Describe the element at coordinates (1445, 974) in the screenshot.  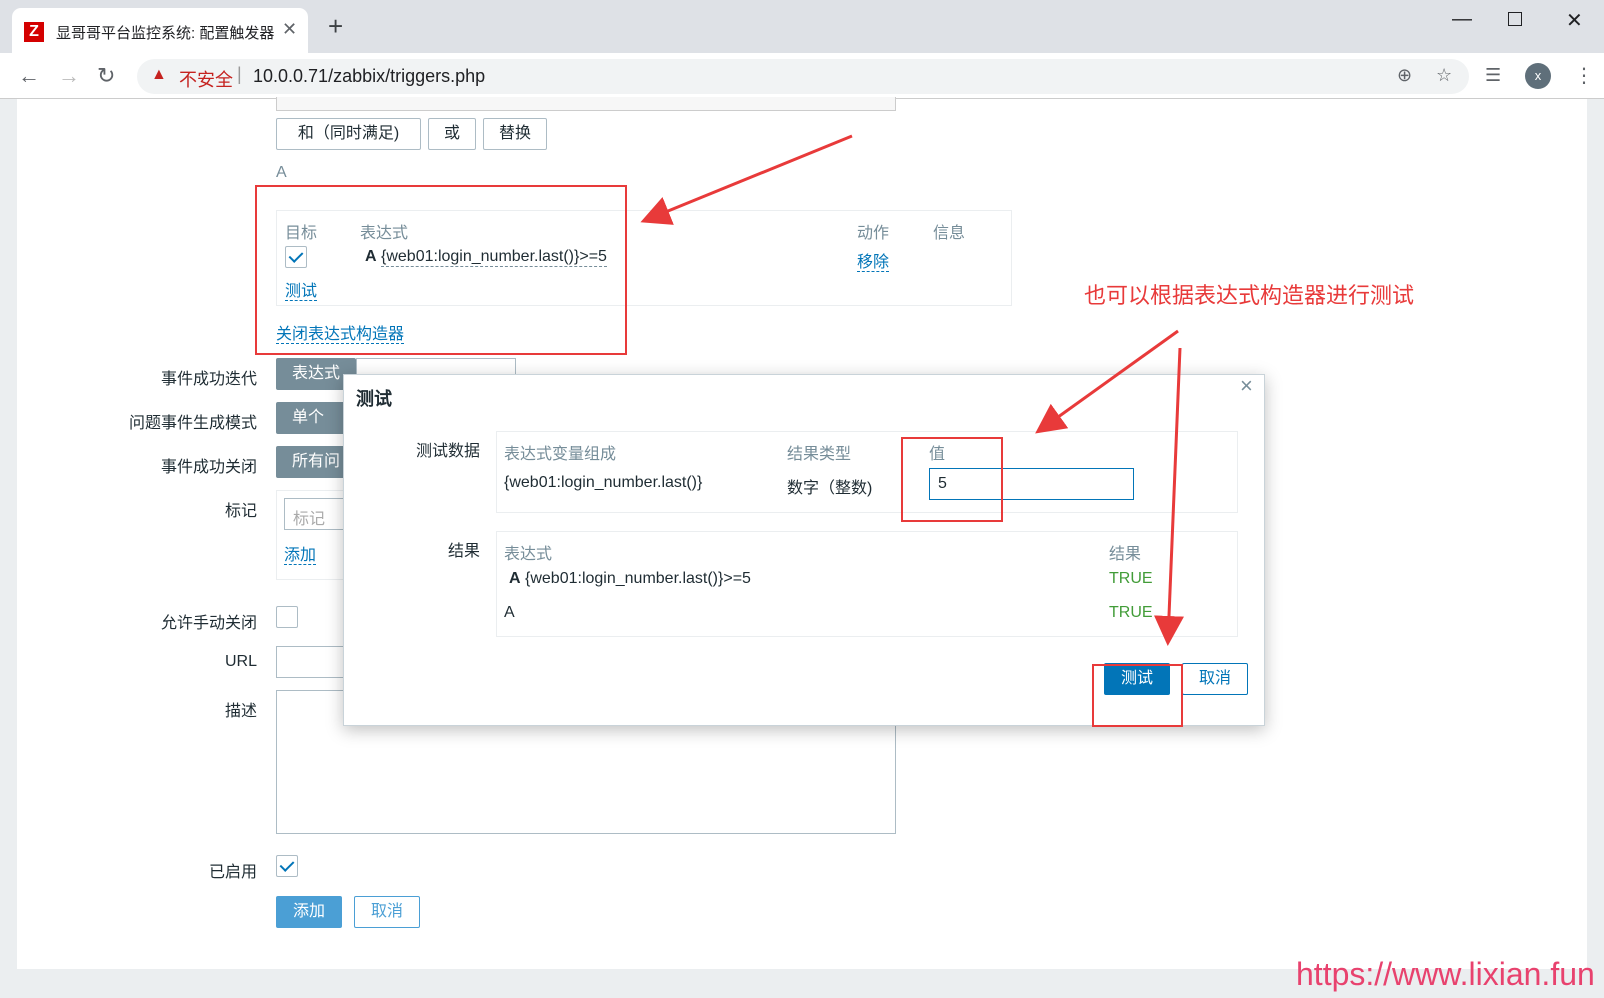
I see `watermark: https://www.lixian.fun` at that location.